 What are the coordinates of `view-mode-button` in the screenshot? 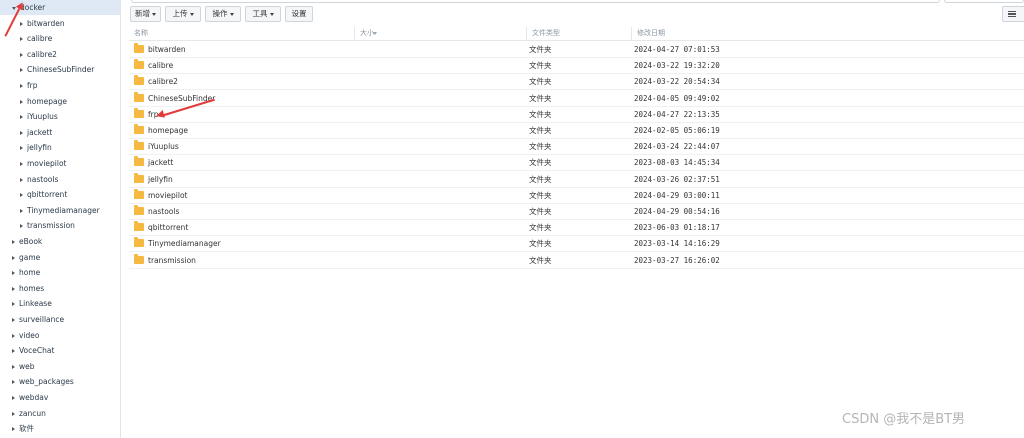 It's located at (1013, 14).